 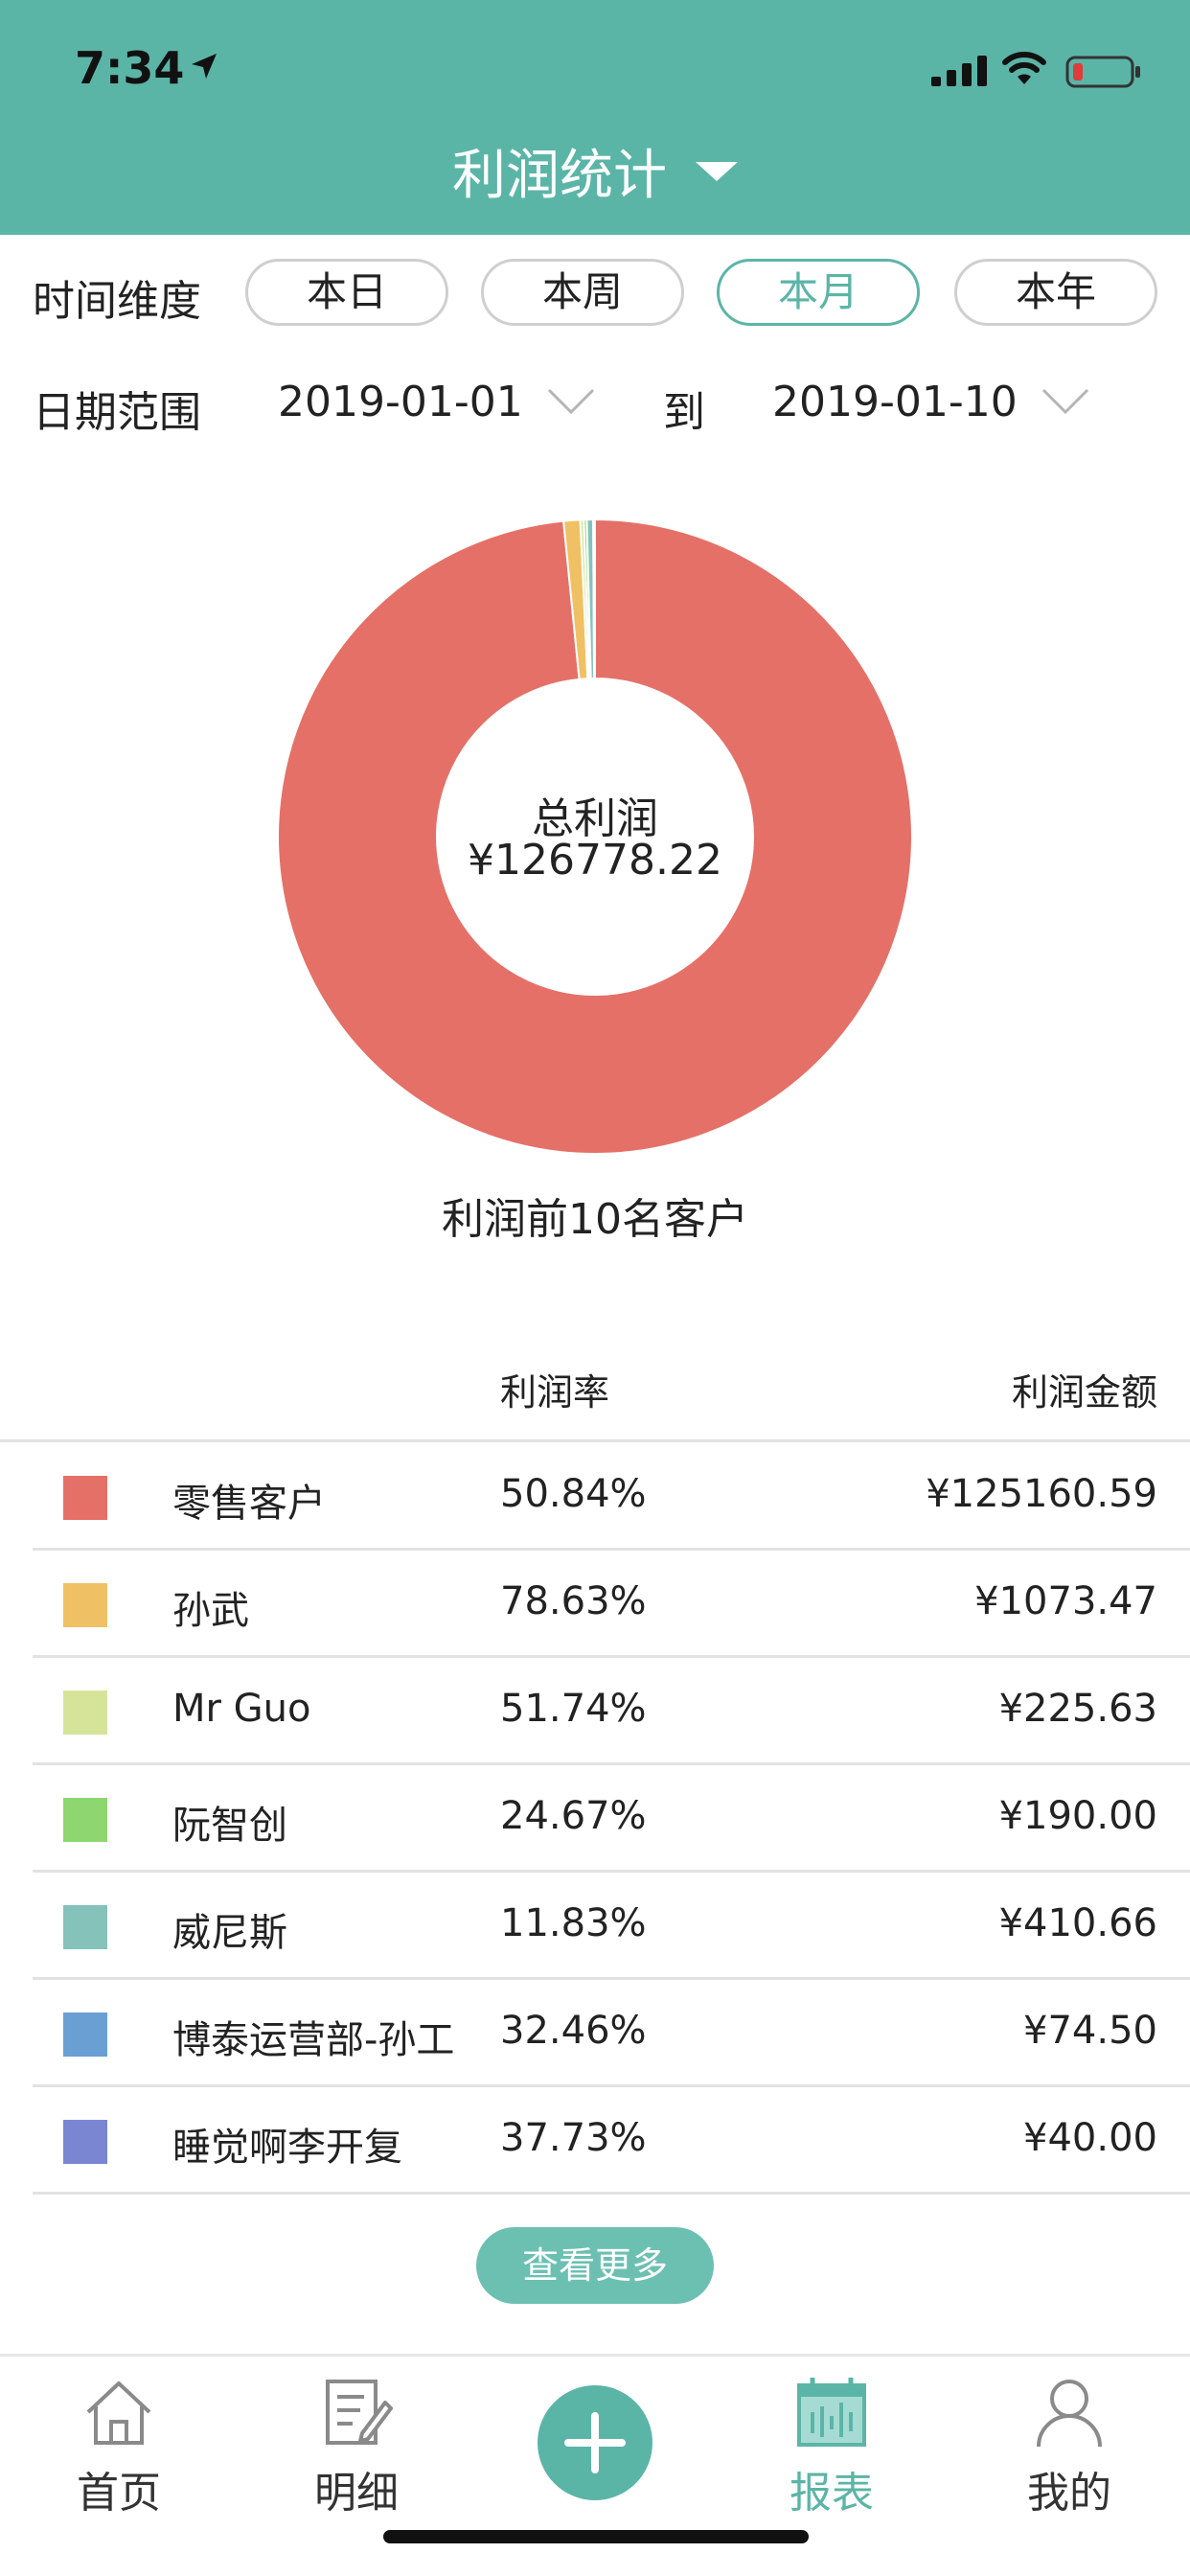 What do you see at coordinates (559, 176) in the screenshot?
I see `page-title: 利润统计` at bounding box center [559, 176].